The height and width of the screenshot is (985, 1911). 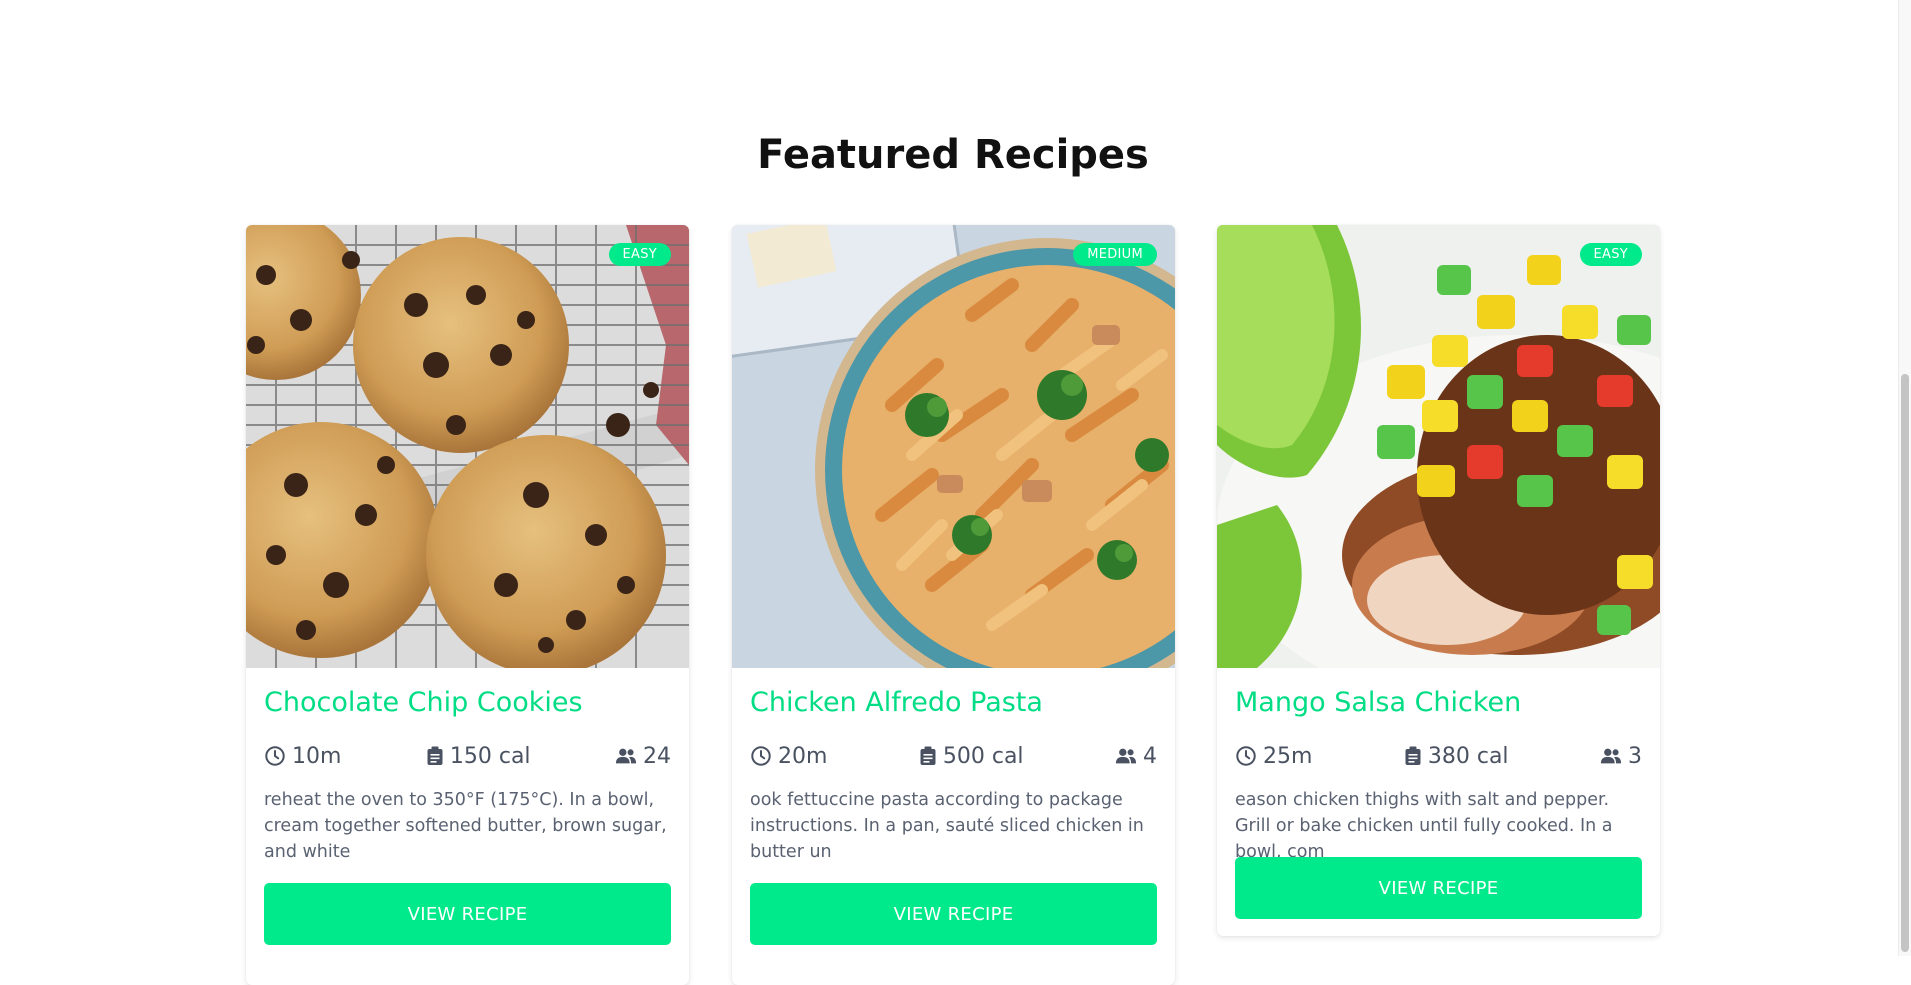 I want to click on servings: 3, so click(x=1621, y=756).